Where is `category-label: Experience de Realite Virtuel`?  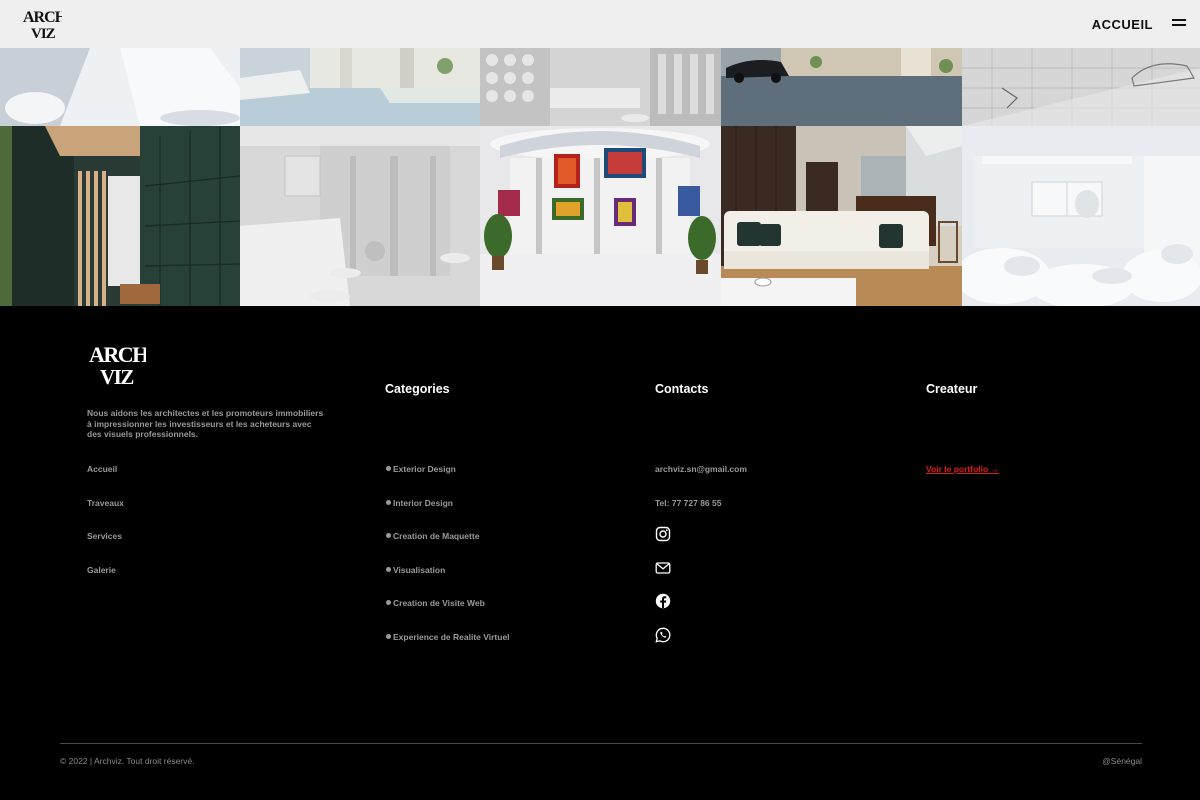 category-label: Experience de Realite Virtuel is located at coordinates (451, 637).